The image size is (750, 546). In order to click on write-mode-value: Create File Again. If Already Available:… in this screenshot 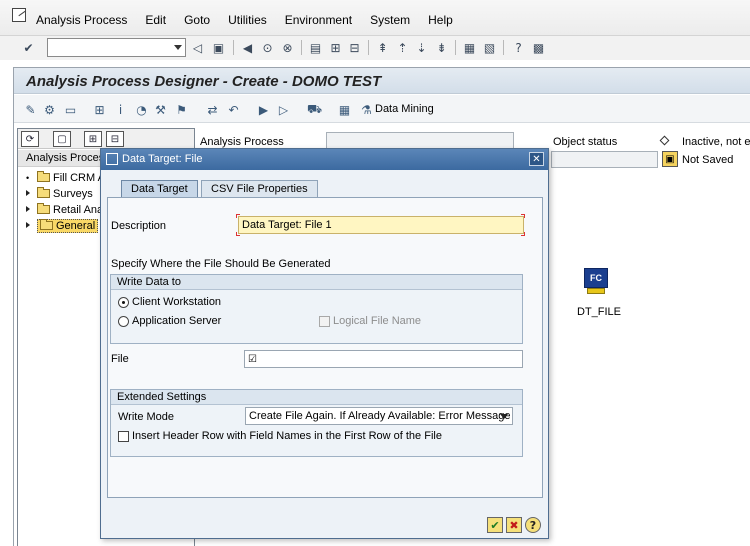, I will do `click(380, 416)`.